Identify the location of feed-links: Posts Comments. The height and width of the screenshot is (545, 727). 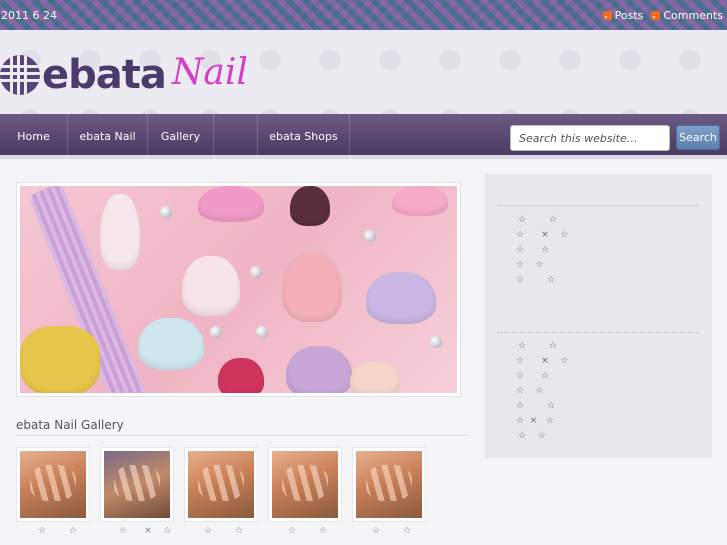
(662, 15).